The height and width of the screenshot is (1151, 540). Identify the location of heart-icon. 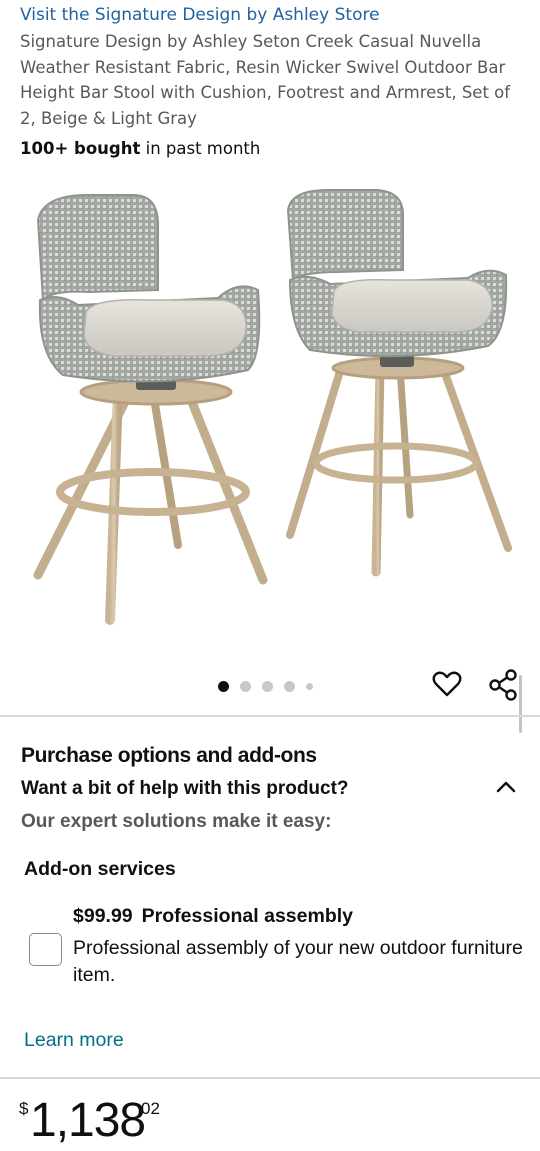
(447, 684).